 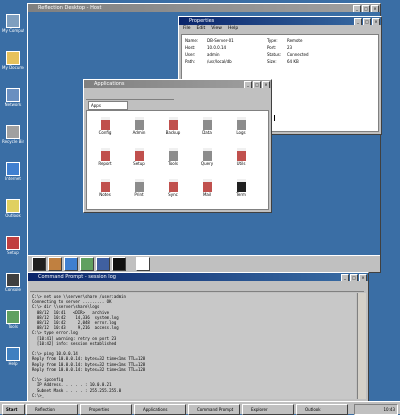 What do you see at coordinates (119, 264) in the screenshot?
I see `terminal-icon` at bounding box center [119, 264].